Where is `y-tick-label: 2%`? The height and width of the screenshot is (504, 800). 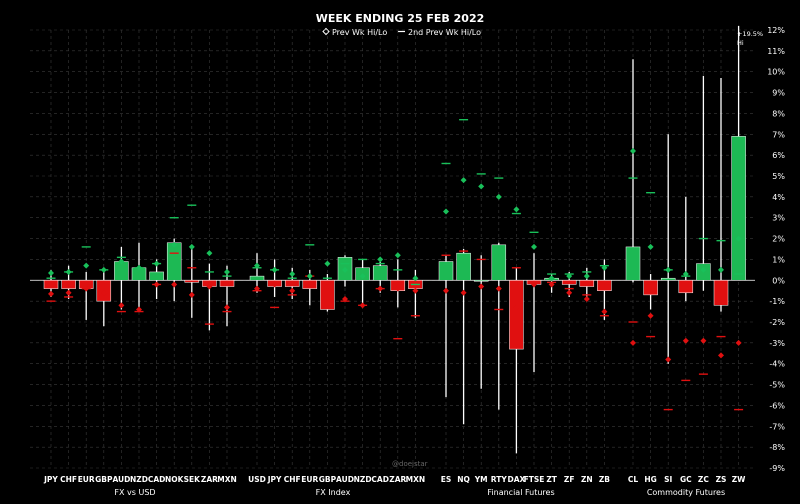
y-tick-label: 2% is located at coordinates (778, 239).